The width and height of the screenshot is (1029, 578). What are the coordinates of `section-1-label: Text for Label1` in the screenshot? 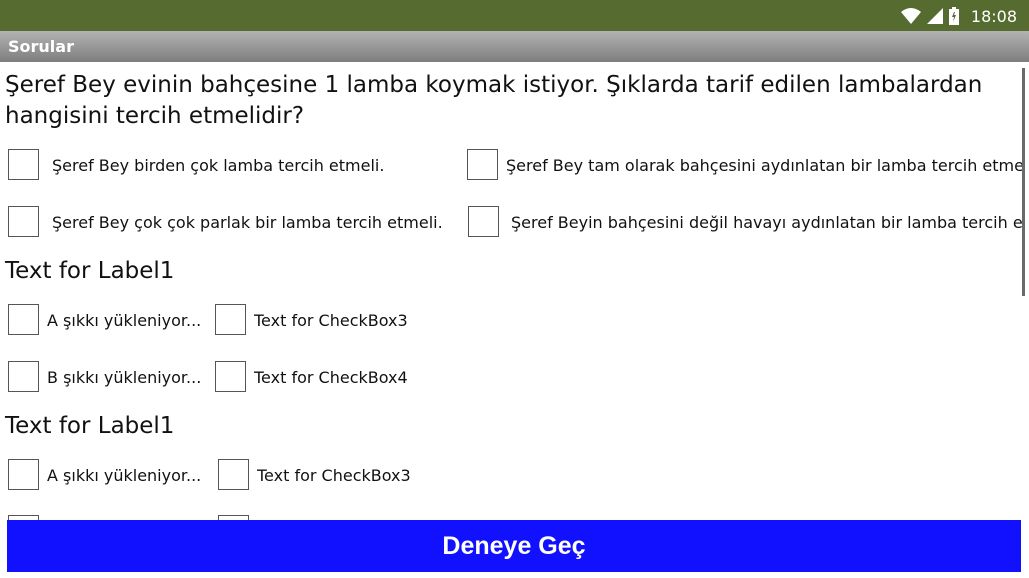 It's located at (90, 271).